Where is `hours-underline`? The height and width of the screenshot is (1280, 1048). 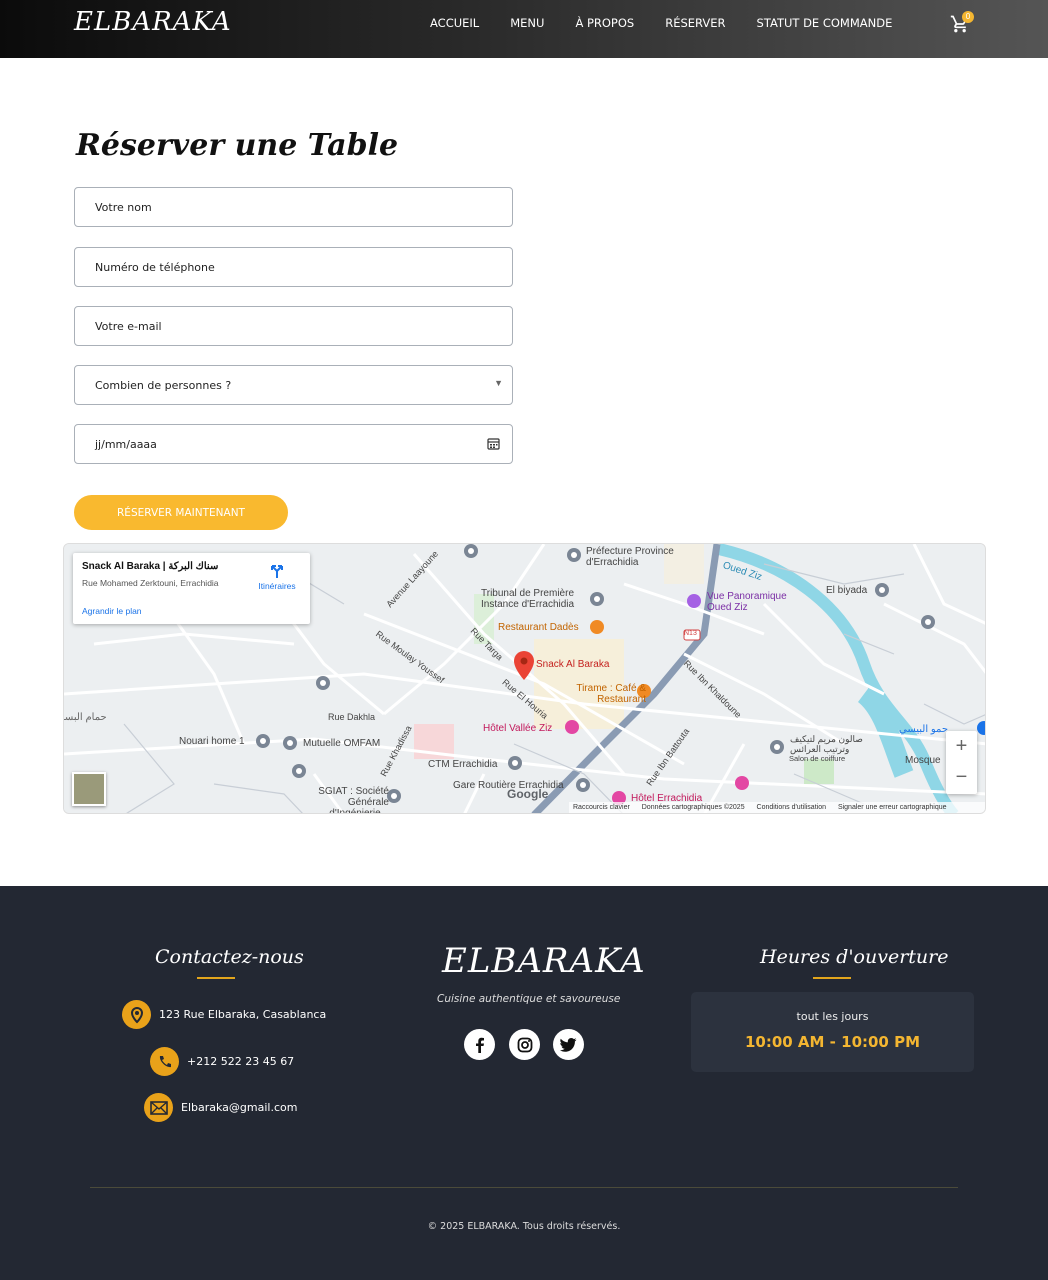 hours-underline is located at coordinates (832, 978).